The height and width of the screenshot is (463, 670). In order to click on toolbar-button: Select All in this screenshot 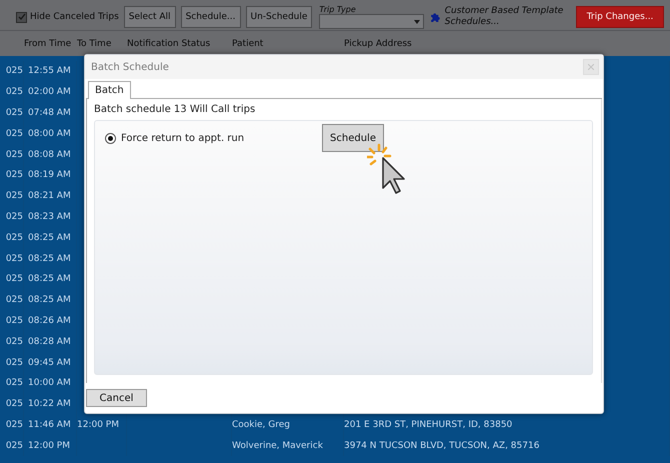, I will do `click(150, 17)`.